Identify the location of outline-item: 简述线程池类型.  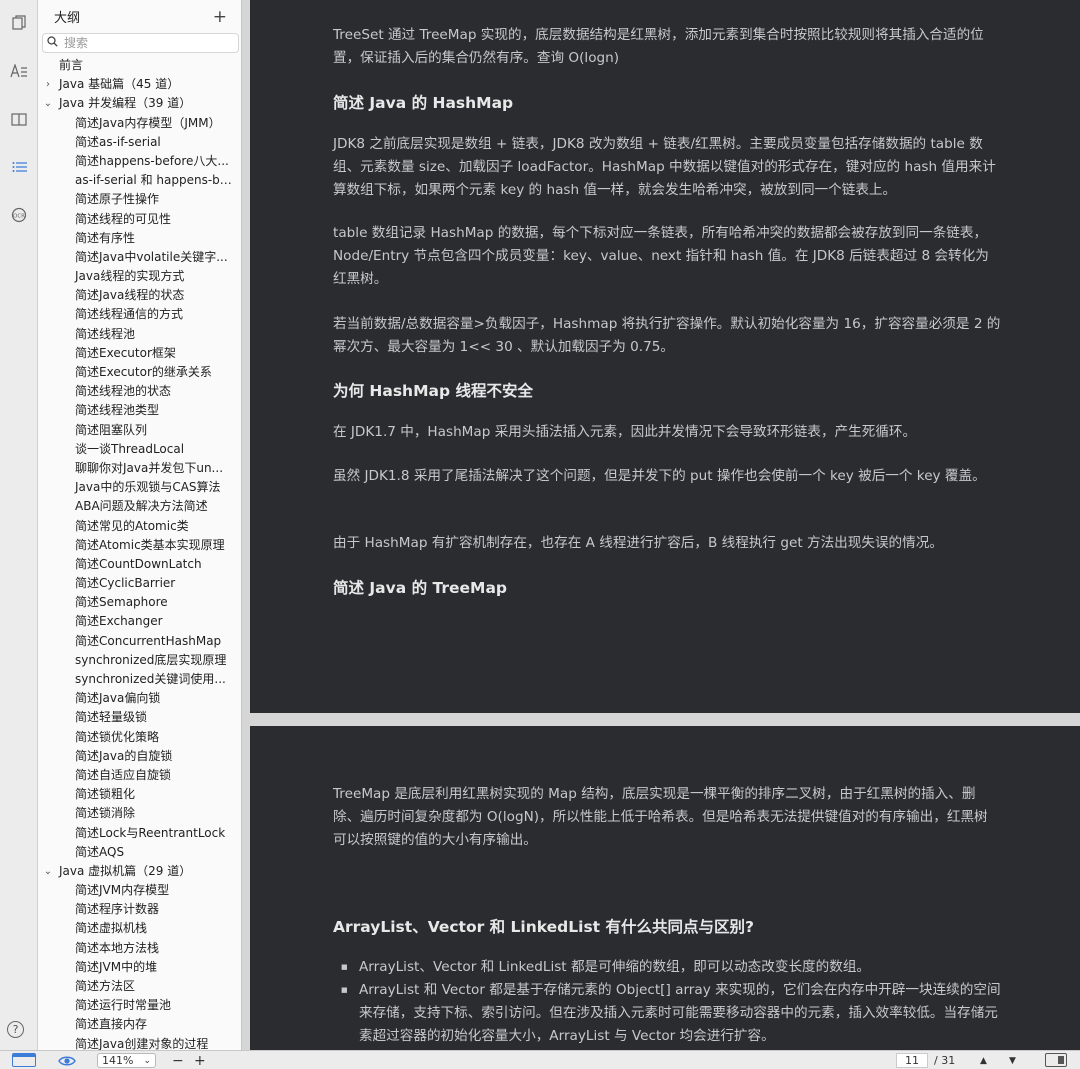
(139, 410).